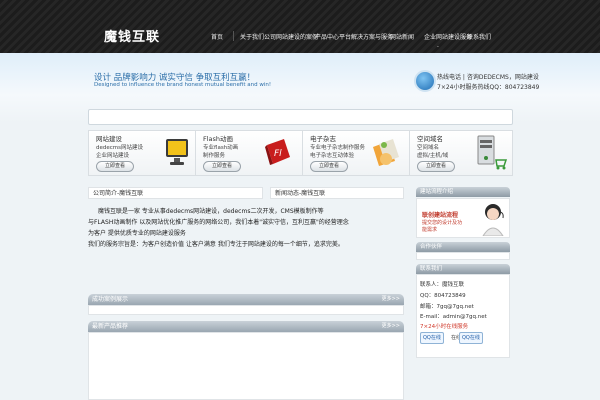  I want to click on nav-contact: 联系我们, so click(479, 36).